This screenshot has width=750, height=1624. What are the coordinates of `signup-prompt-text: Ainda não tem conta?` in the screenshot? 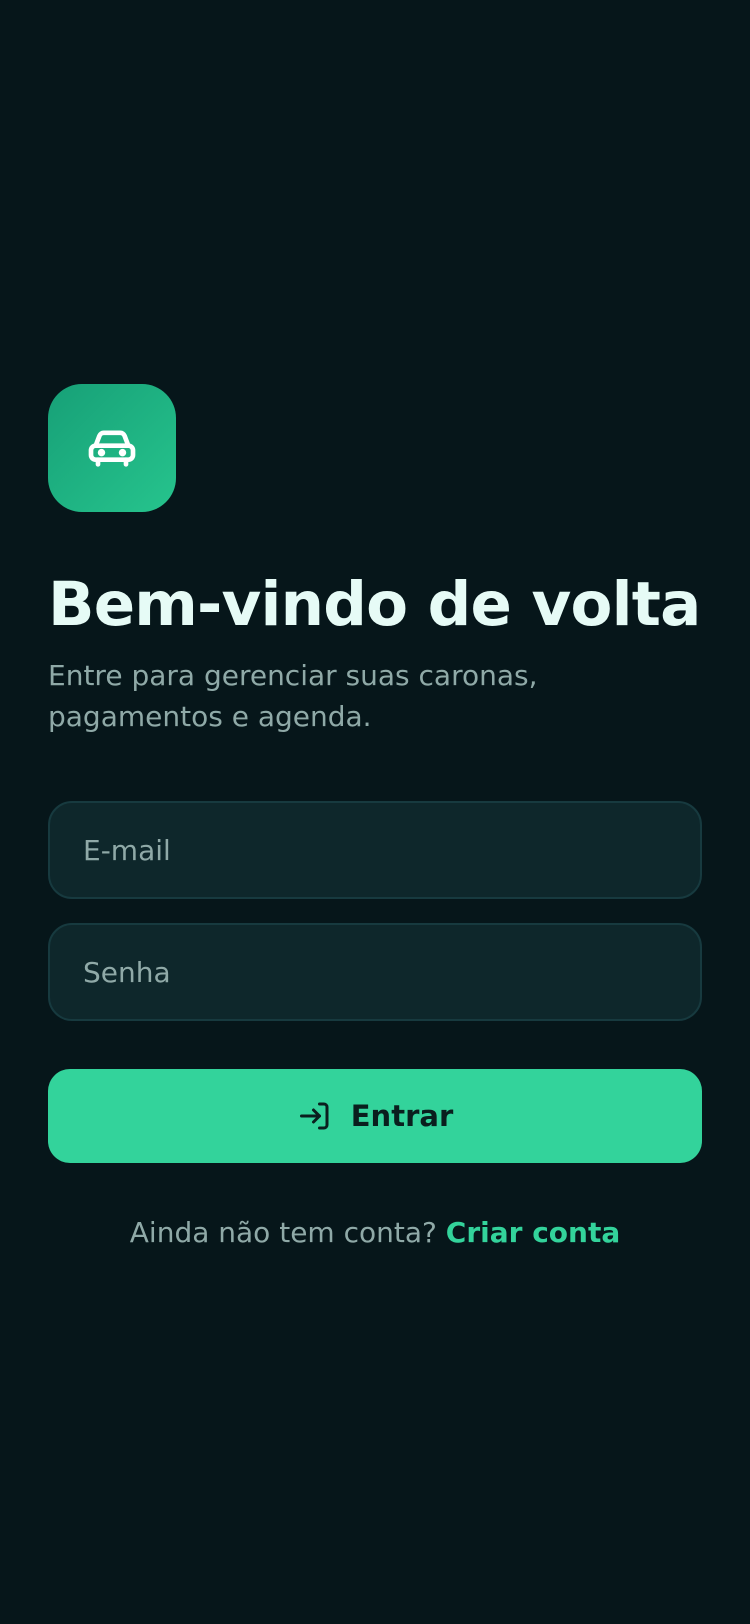 It's located at (283, 1232).